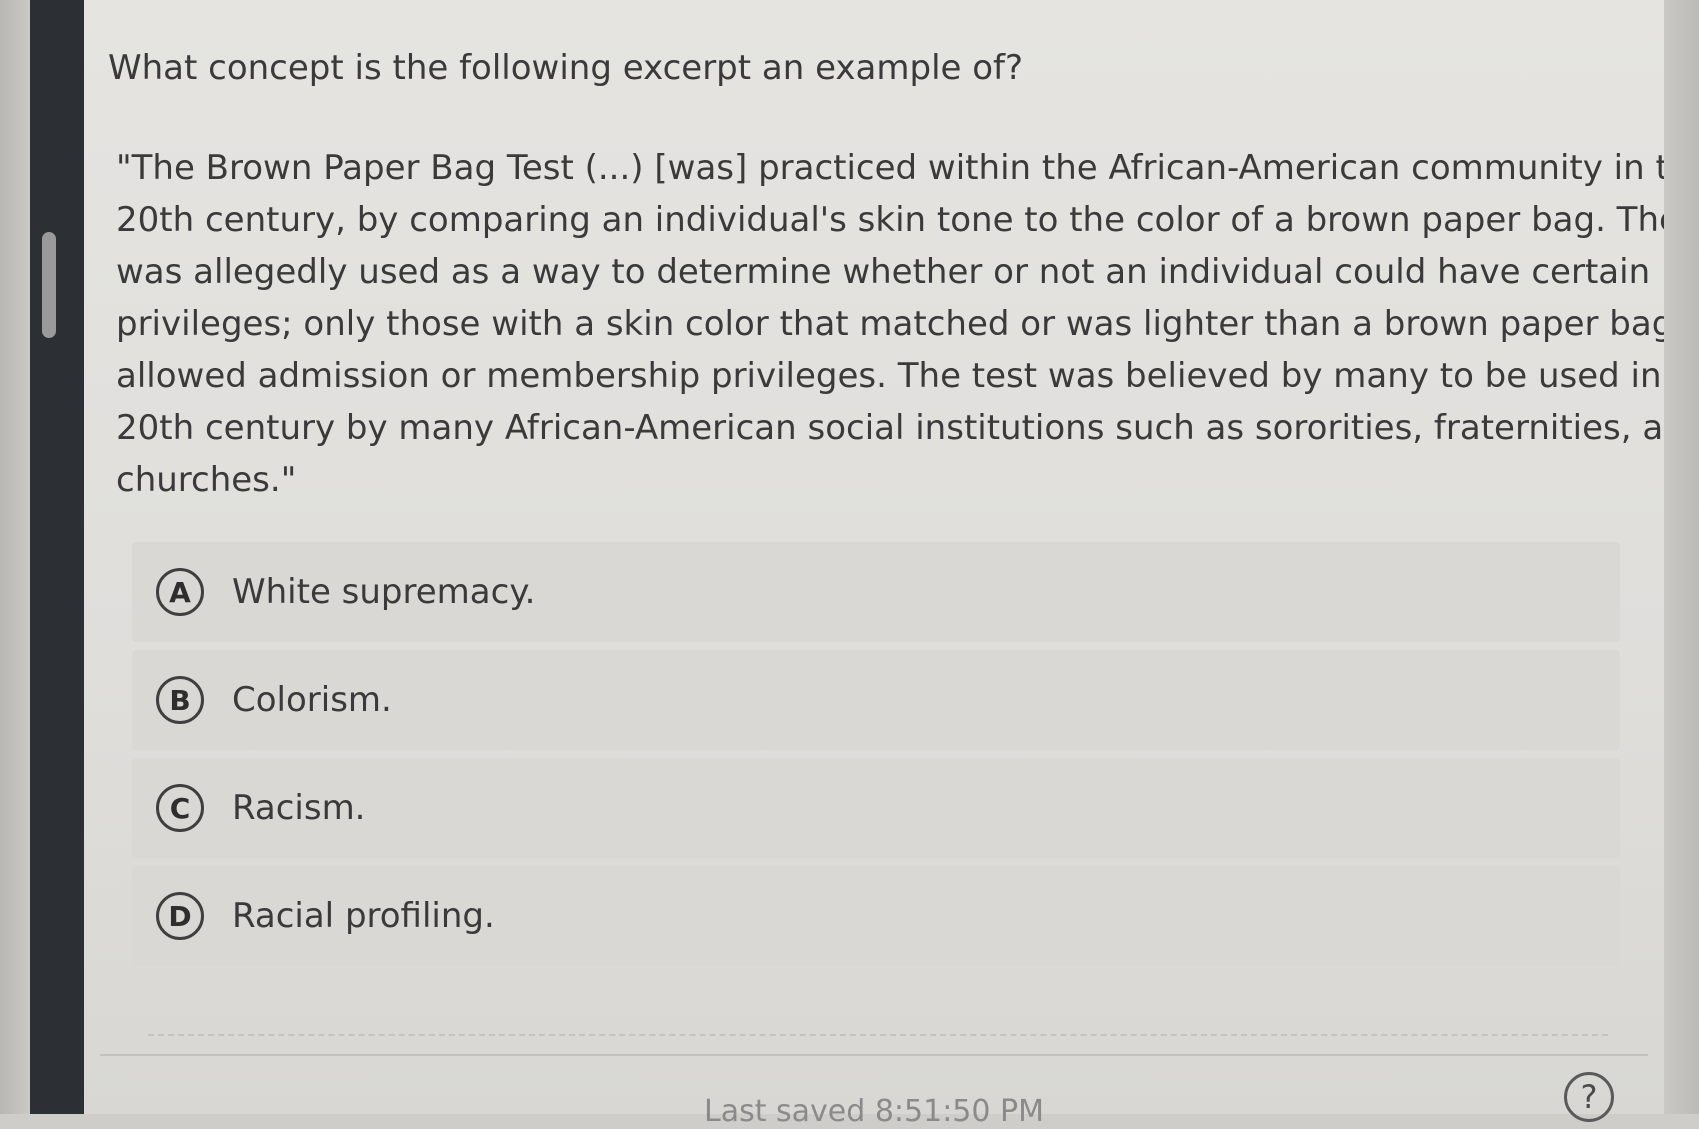 The width and height of the screenshot is (1699, 1129). I want to click on choice-label-a: White supremacy., so click(384, 592).